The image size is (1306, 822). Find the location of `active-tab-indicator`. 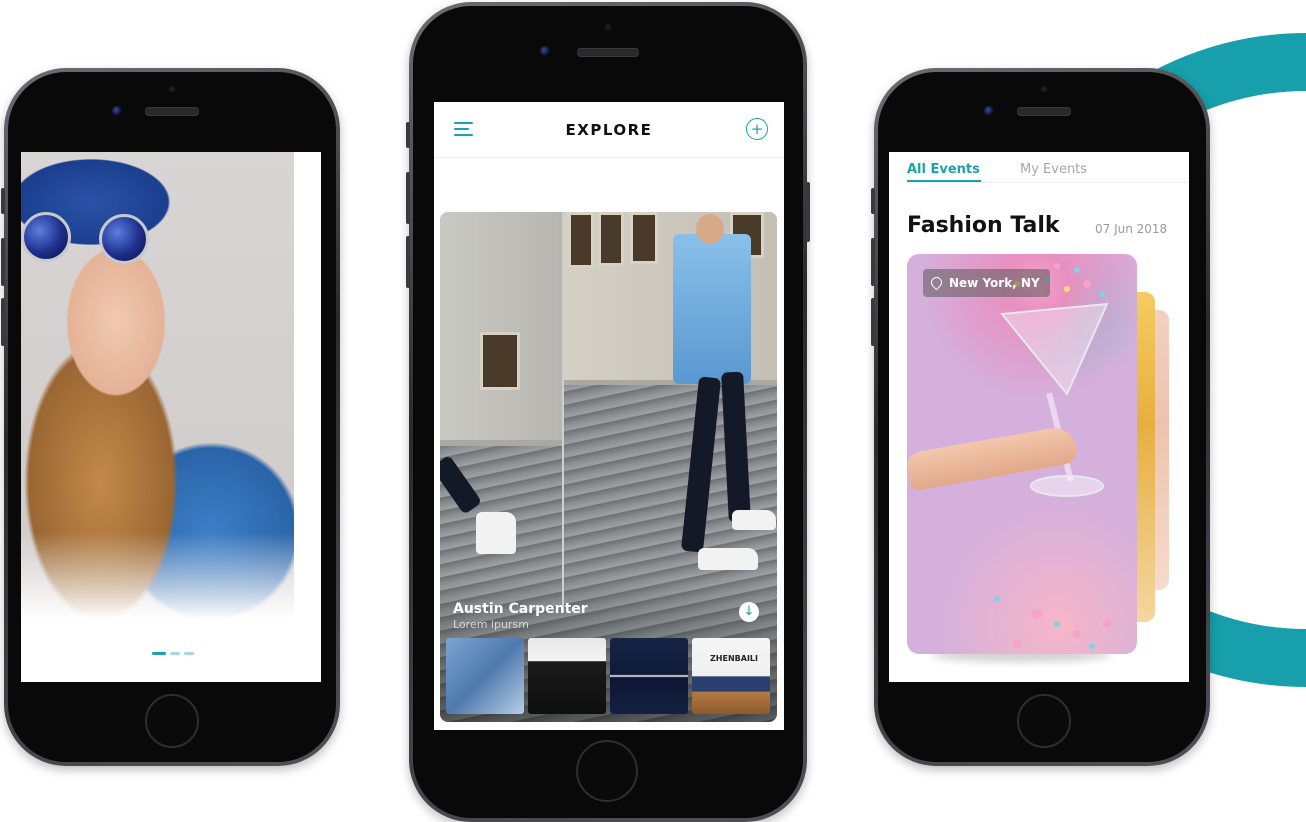

active-tab-indicator is located at coordinates (944, 181).